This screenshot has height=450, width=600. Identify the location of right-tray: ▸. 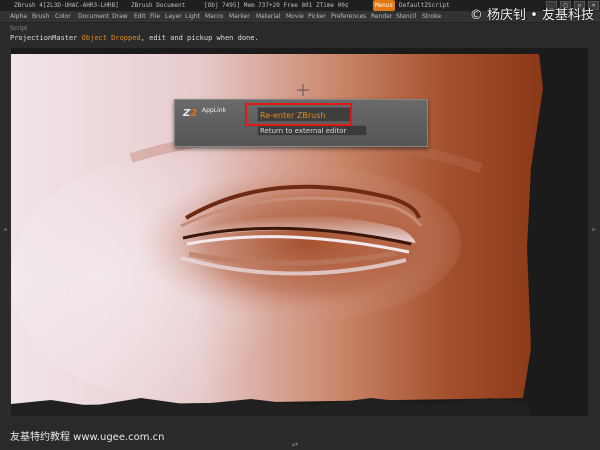
(594, 232).